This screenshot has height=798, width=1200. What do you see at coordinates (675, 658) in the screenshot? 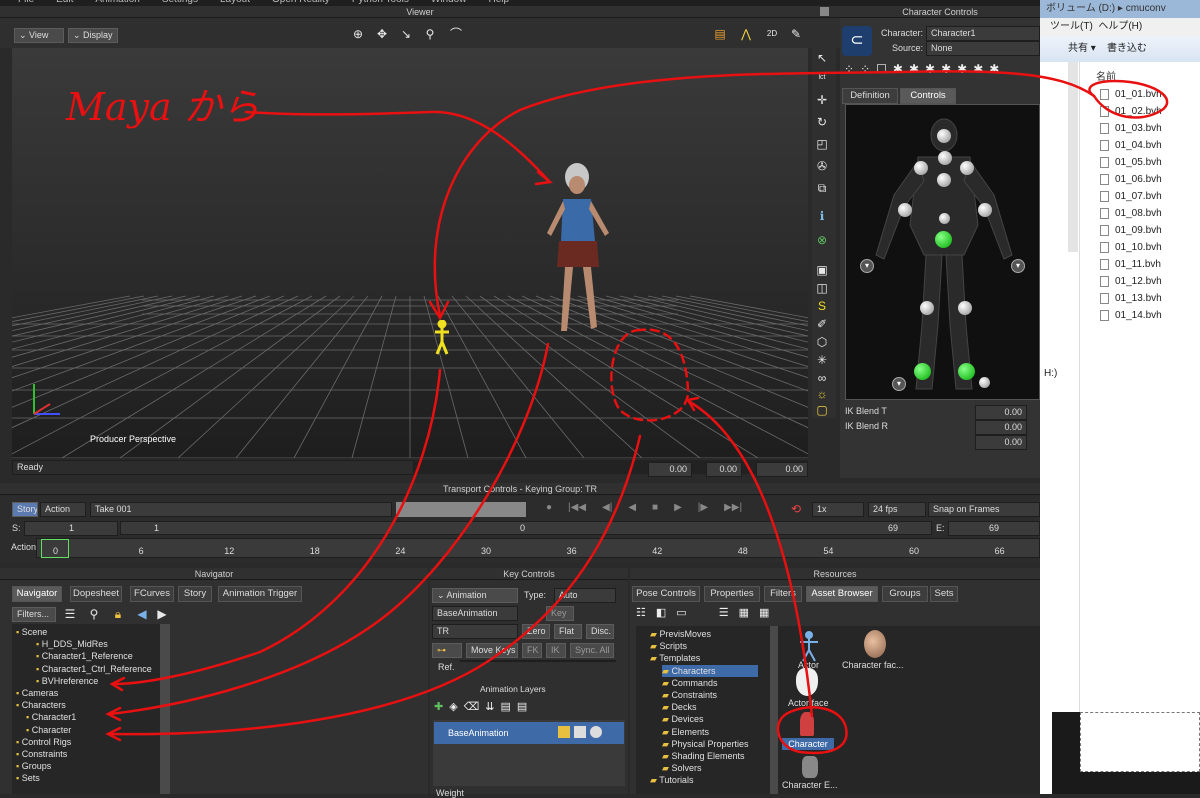
I see `resources-tree-item: ▰ Templates` at bounding box center [675, 658].